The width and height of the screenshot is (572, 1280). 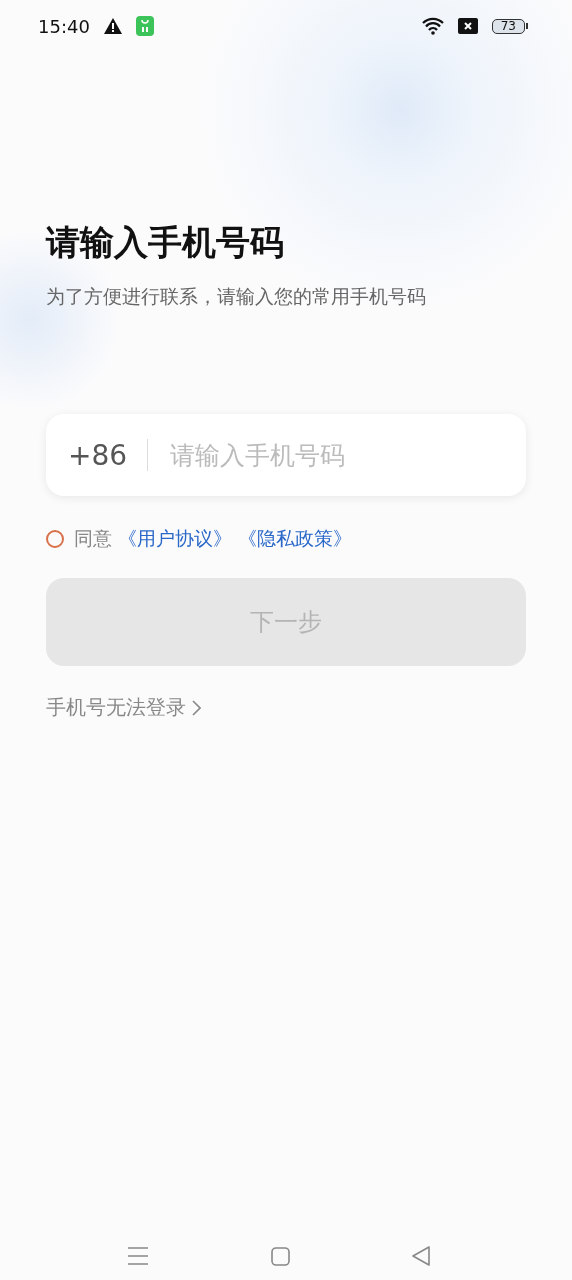 I want to click on sim-error-icon, so click(x=467, y=26).